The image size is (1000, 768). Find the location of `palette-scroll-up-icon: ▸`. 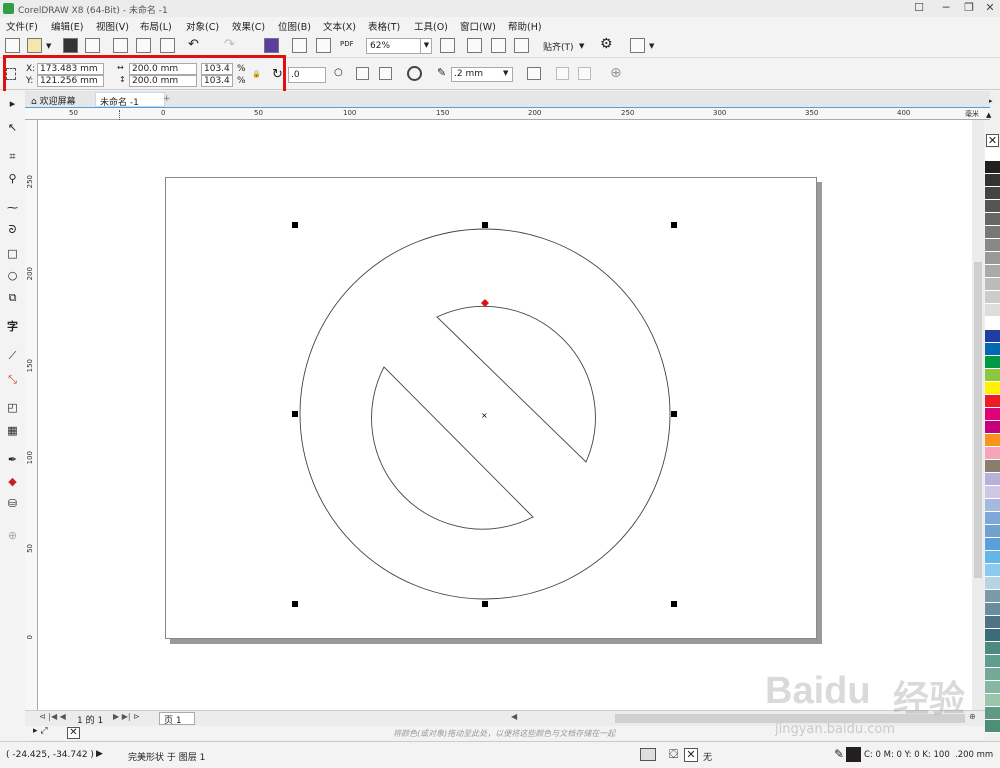

palette-scroll-up-icon: ▸ is located at coordinates (991, 101).